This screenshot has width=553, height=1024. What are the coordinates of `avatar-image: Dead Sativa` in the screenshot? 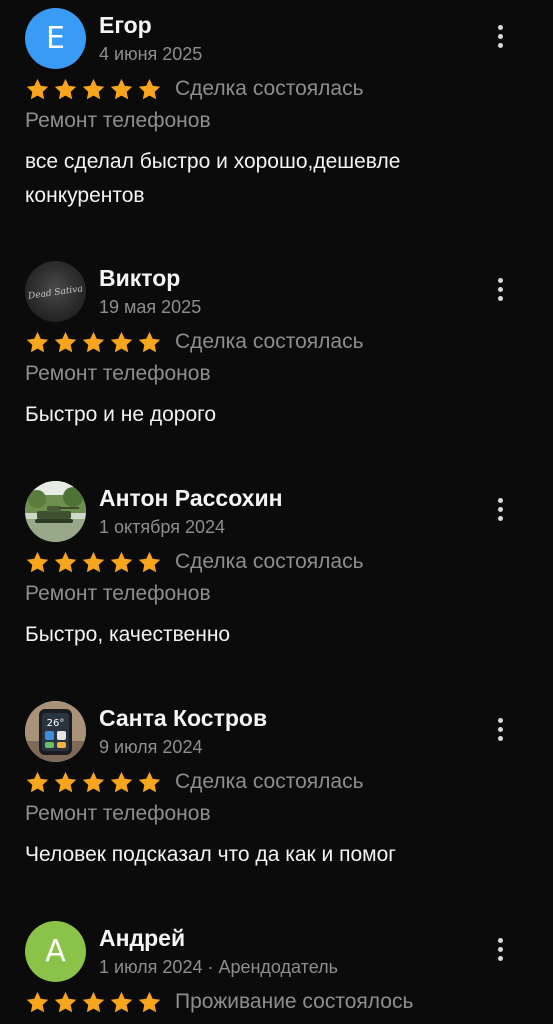 It's located at (55, 293).